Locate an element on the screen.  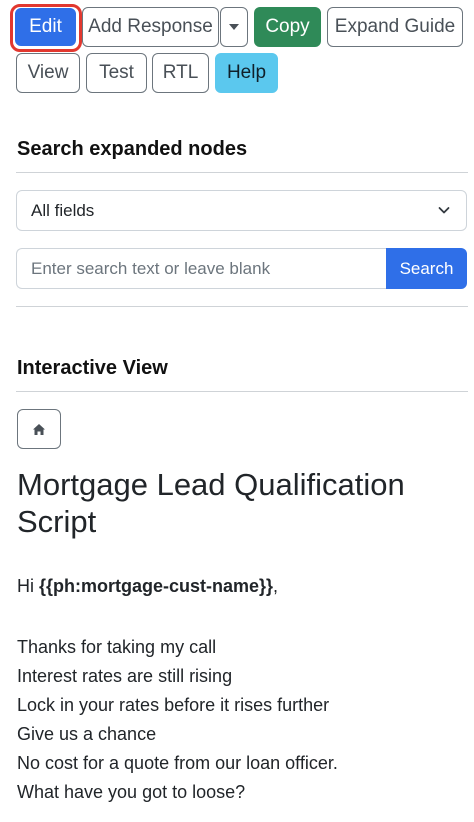
greeting-line: Hi {{ph:mortgage-cust-name}}, is located at coordinates (147, 586).